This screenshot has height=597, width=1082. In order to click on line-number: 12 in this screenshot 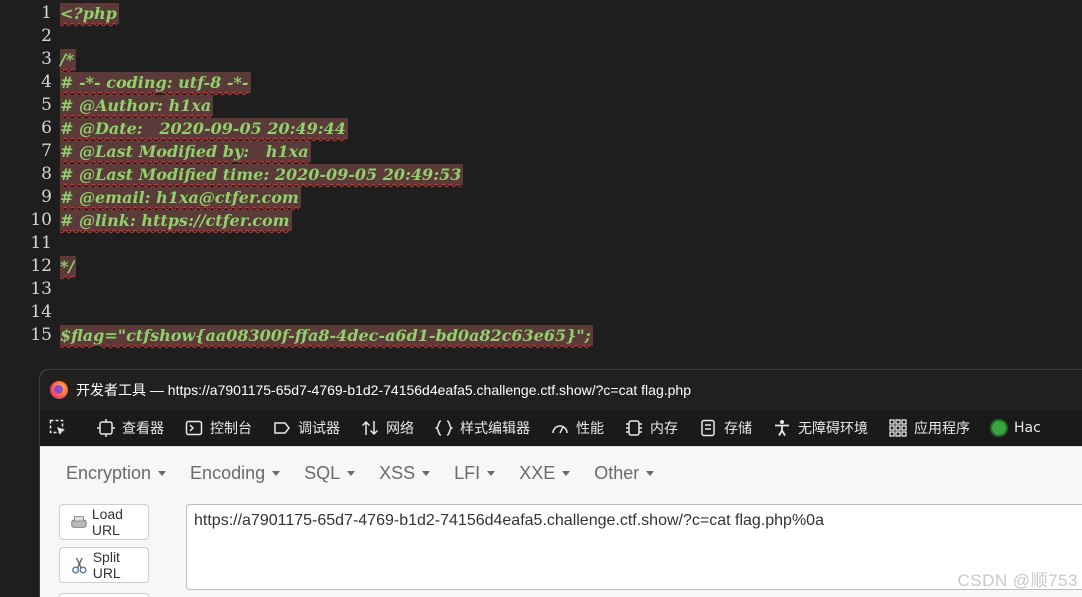, I will do `click(41, 266)`.